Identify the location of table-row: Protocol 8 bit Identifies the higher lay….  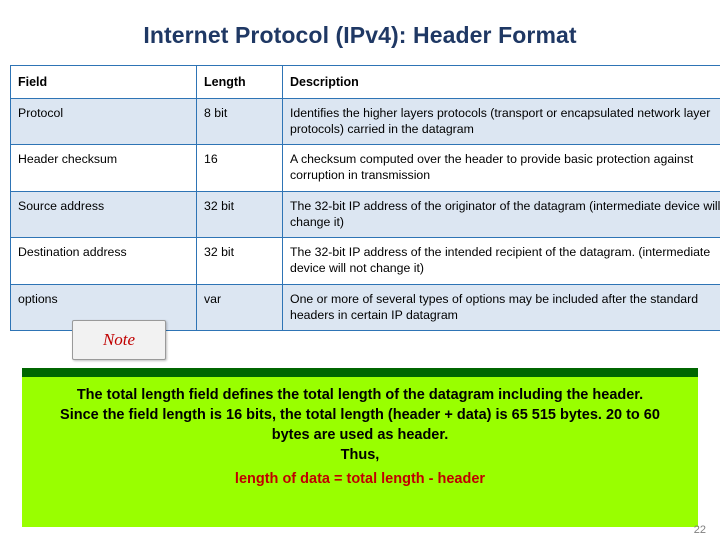
(365, 121).